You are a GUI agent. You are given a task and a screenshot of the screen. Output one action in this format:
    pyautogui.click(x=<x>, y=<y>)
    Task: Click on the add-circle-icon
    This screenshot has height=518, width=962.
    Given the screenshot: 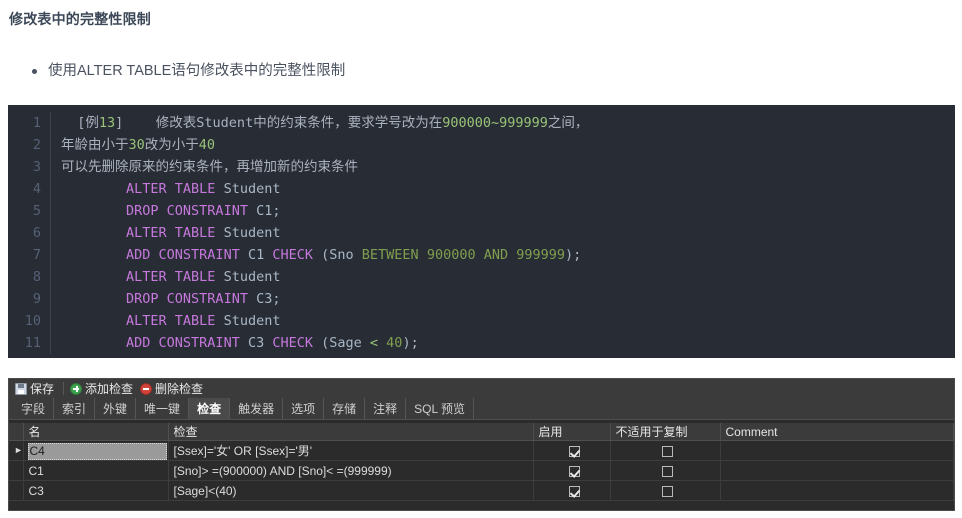 What is the action you would take?
    pyautogui.click(x=76, y=388)
    